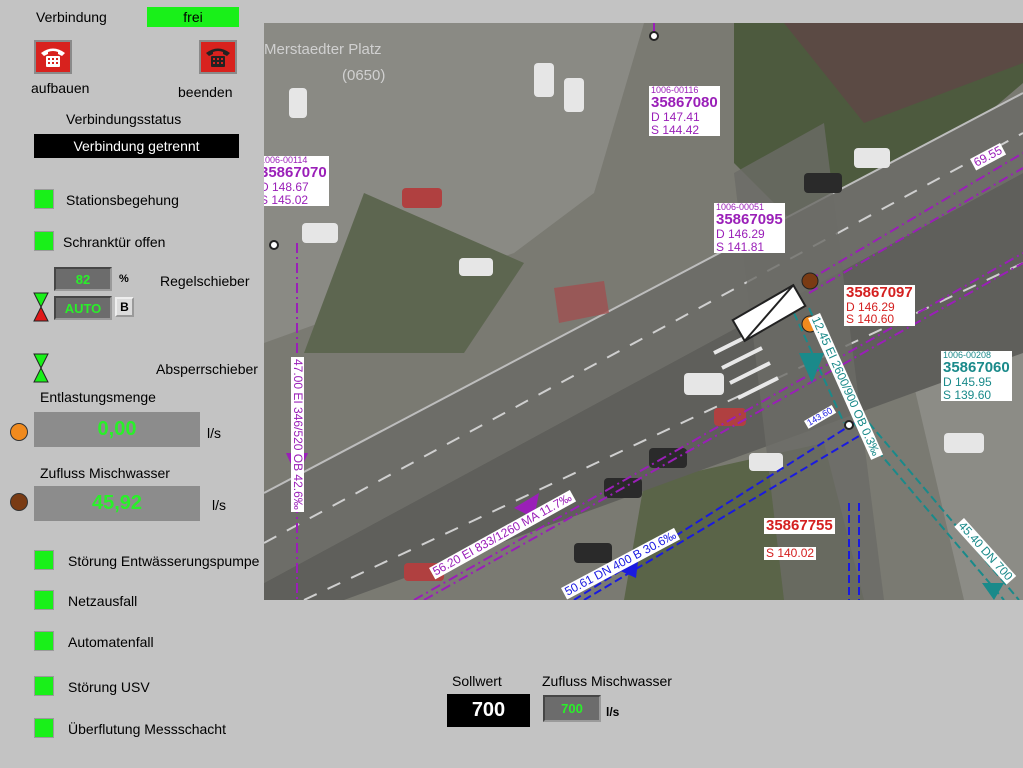 The image size is (1023, 768). What do you see at coordinates (105, 473) in the screenshot?
I see `zufluss-label: Zufluss Mischwasser` at bounding box center [105, 473].